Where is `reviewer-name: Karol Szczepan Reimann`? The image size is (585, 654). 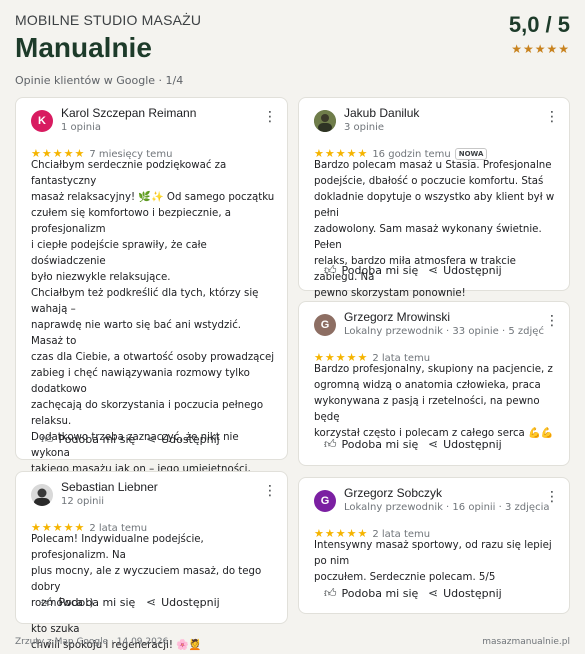
reviewer-name: Karol Szczepan Reimann is located at coordinates (128, 113).